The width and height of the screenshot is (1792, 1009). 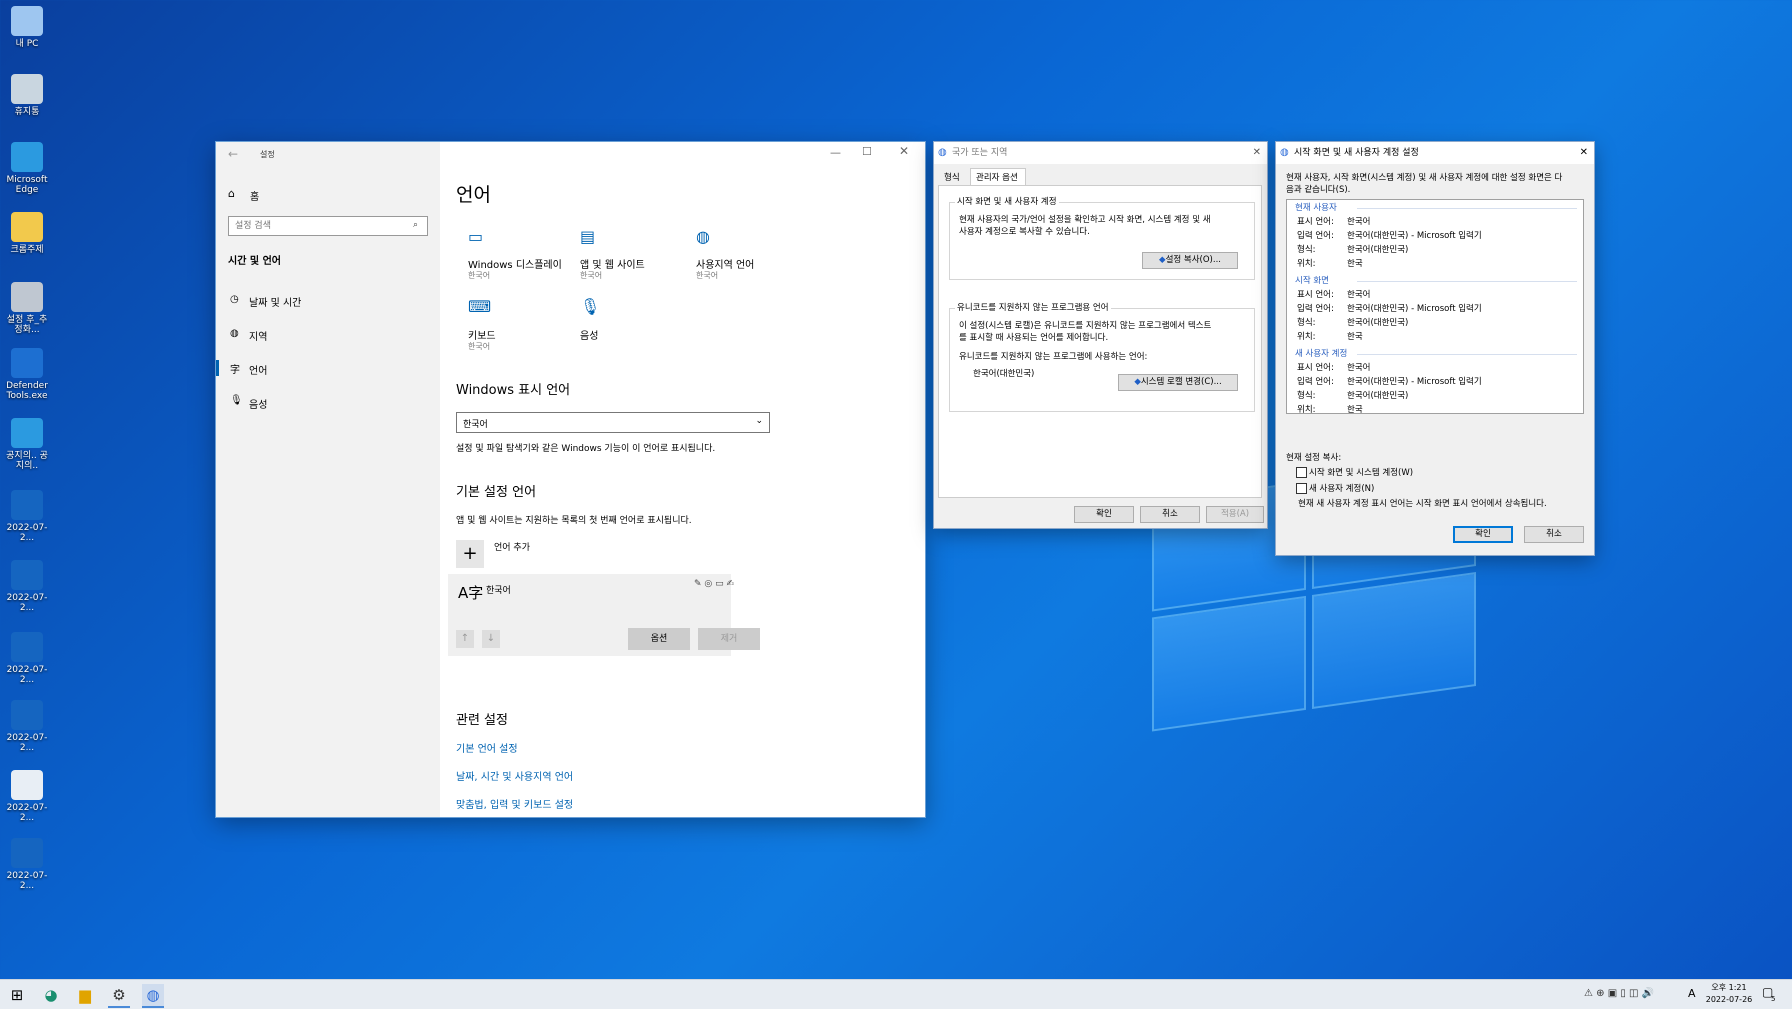 What do you see at coordinates (1315, 236) in the screenshot?
I see `summary-row-key: 입력 언어:` at bounding box center [1315, 236].